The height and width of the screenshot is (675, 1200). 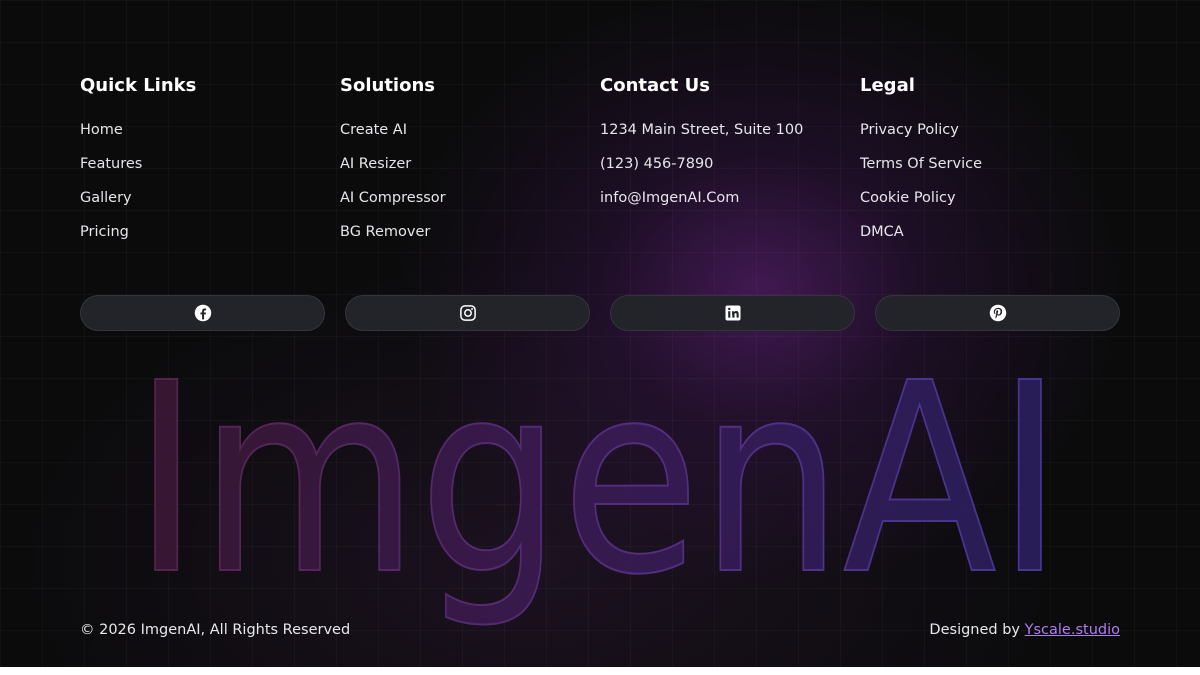 I want to click on footer-link-features: Features, so click(x=210, y=164).